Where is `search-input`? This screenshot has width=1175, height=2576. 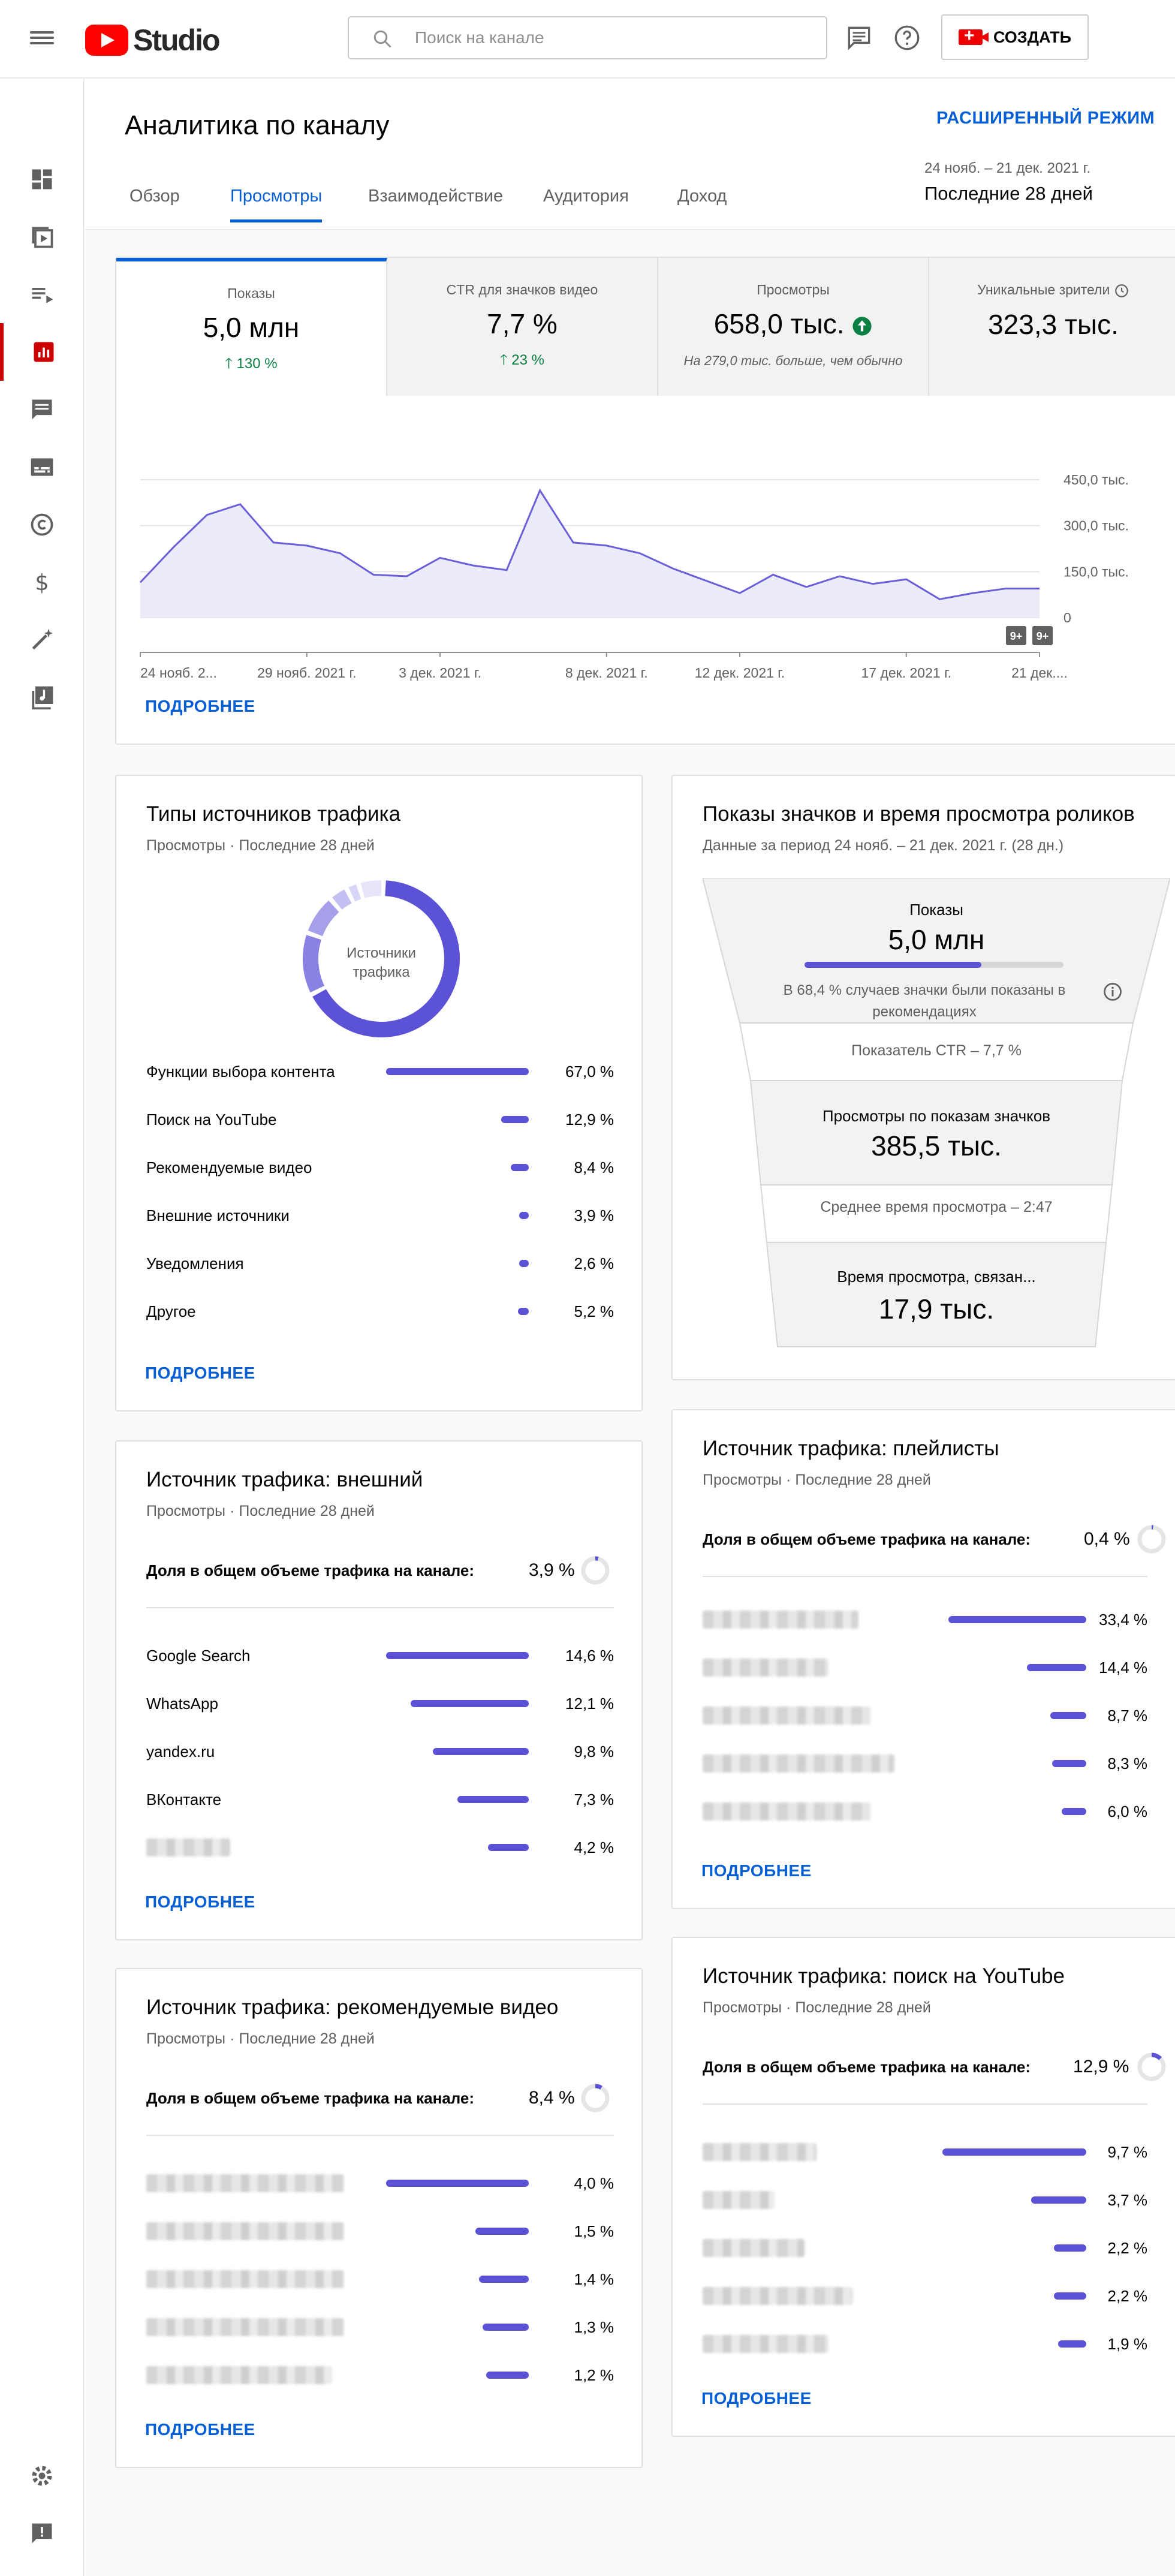 search-input is located at coordinates (613, 37).